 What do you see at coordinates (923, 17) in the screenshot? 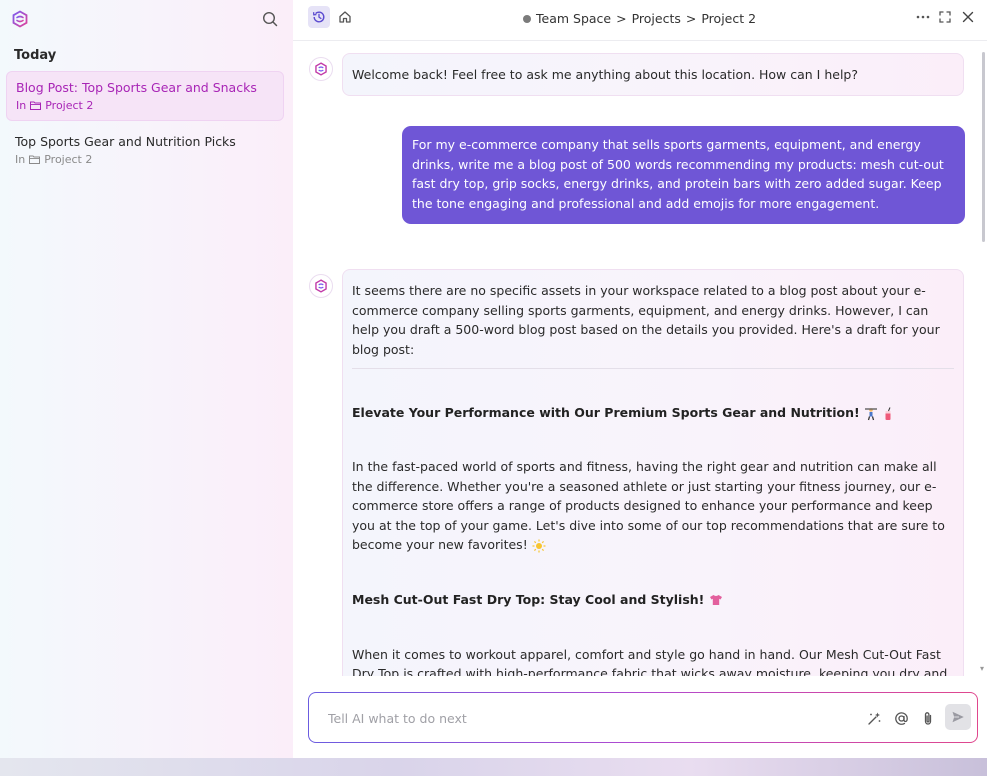
I see `more-icon` at bounding box center [923, 17].